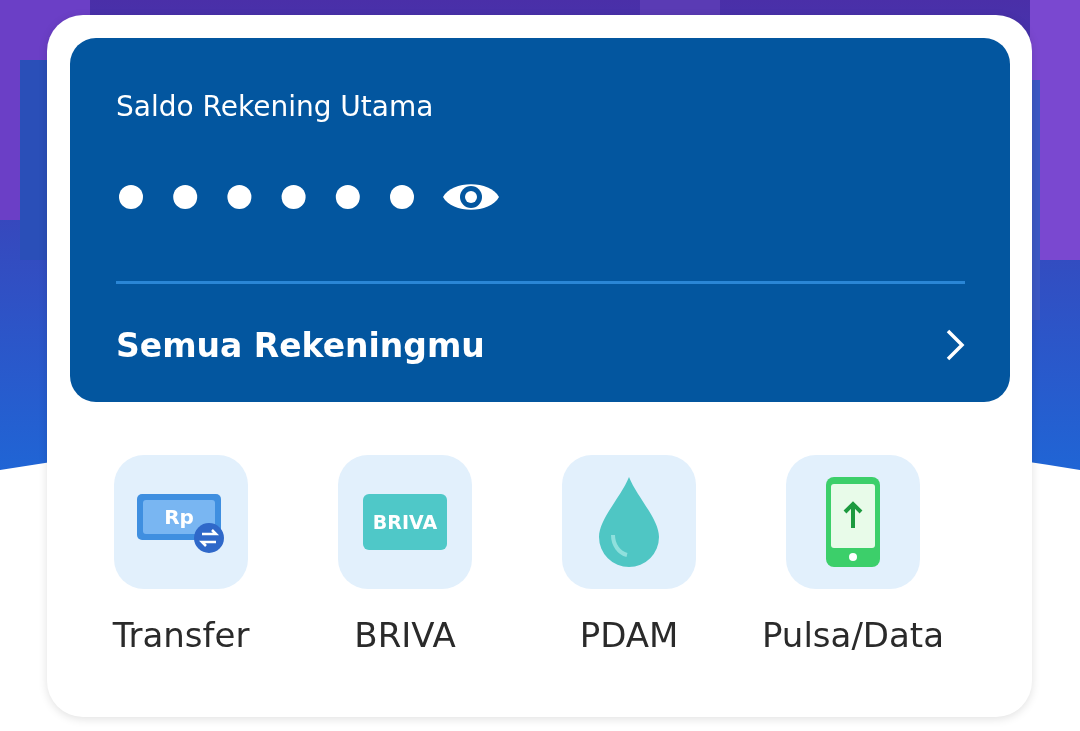 Image resolution: width=1080 pixels, height=731 pixels. I want to click on all-accounts-link: Semua Rekeningmu, so click(540, 345).